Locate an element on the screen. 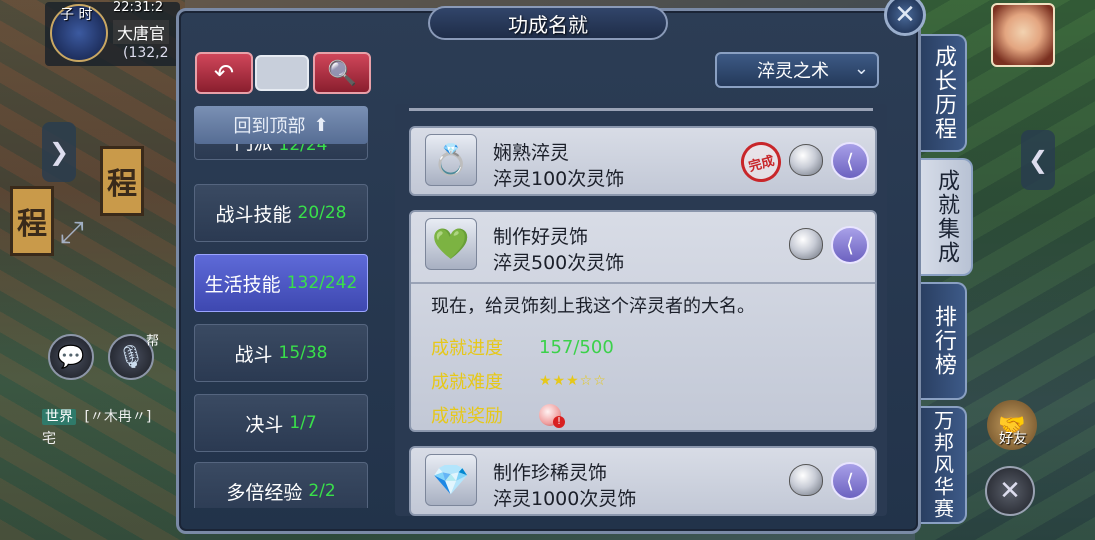 The image size is (1095, 540). category-label: 决斗 is located at coordinates (264, 424).